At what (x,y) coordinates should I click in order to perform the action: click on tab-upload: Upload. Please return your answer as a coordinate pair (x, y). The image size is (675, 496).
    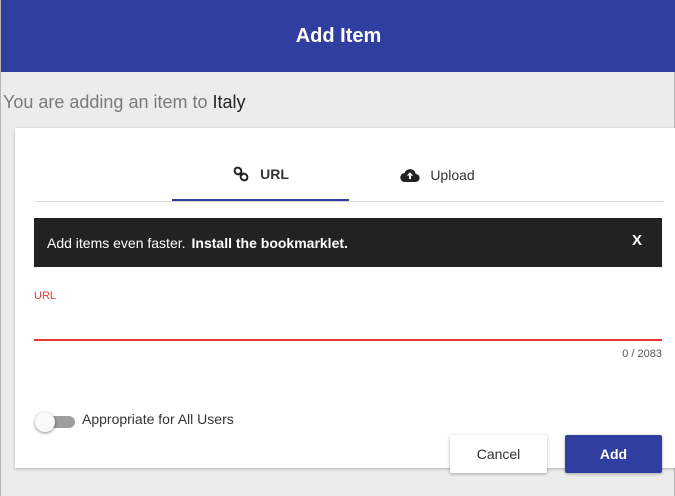
    Looking at the image, I should click on (437, 174).